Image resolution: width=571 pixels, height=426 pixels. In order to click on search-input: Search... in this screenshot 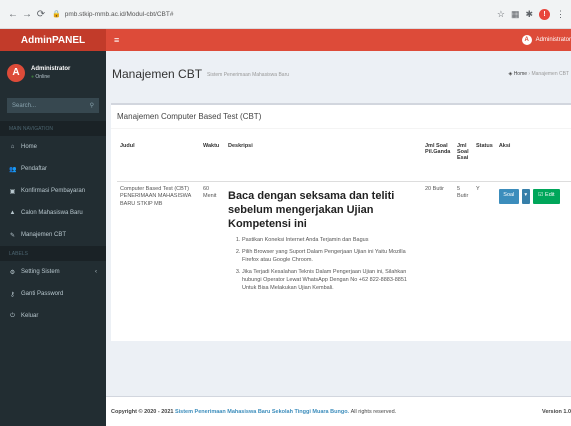, I will do `click(51, 106)`.